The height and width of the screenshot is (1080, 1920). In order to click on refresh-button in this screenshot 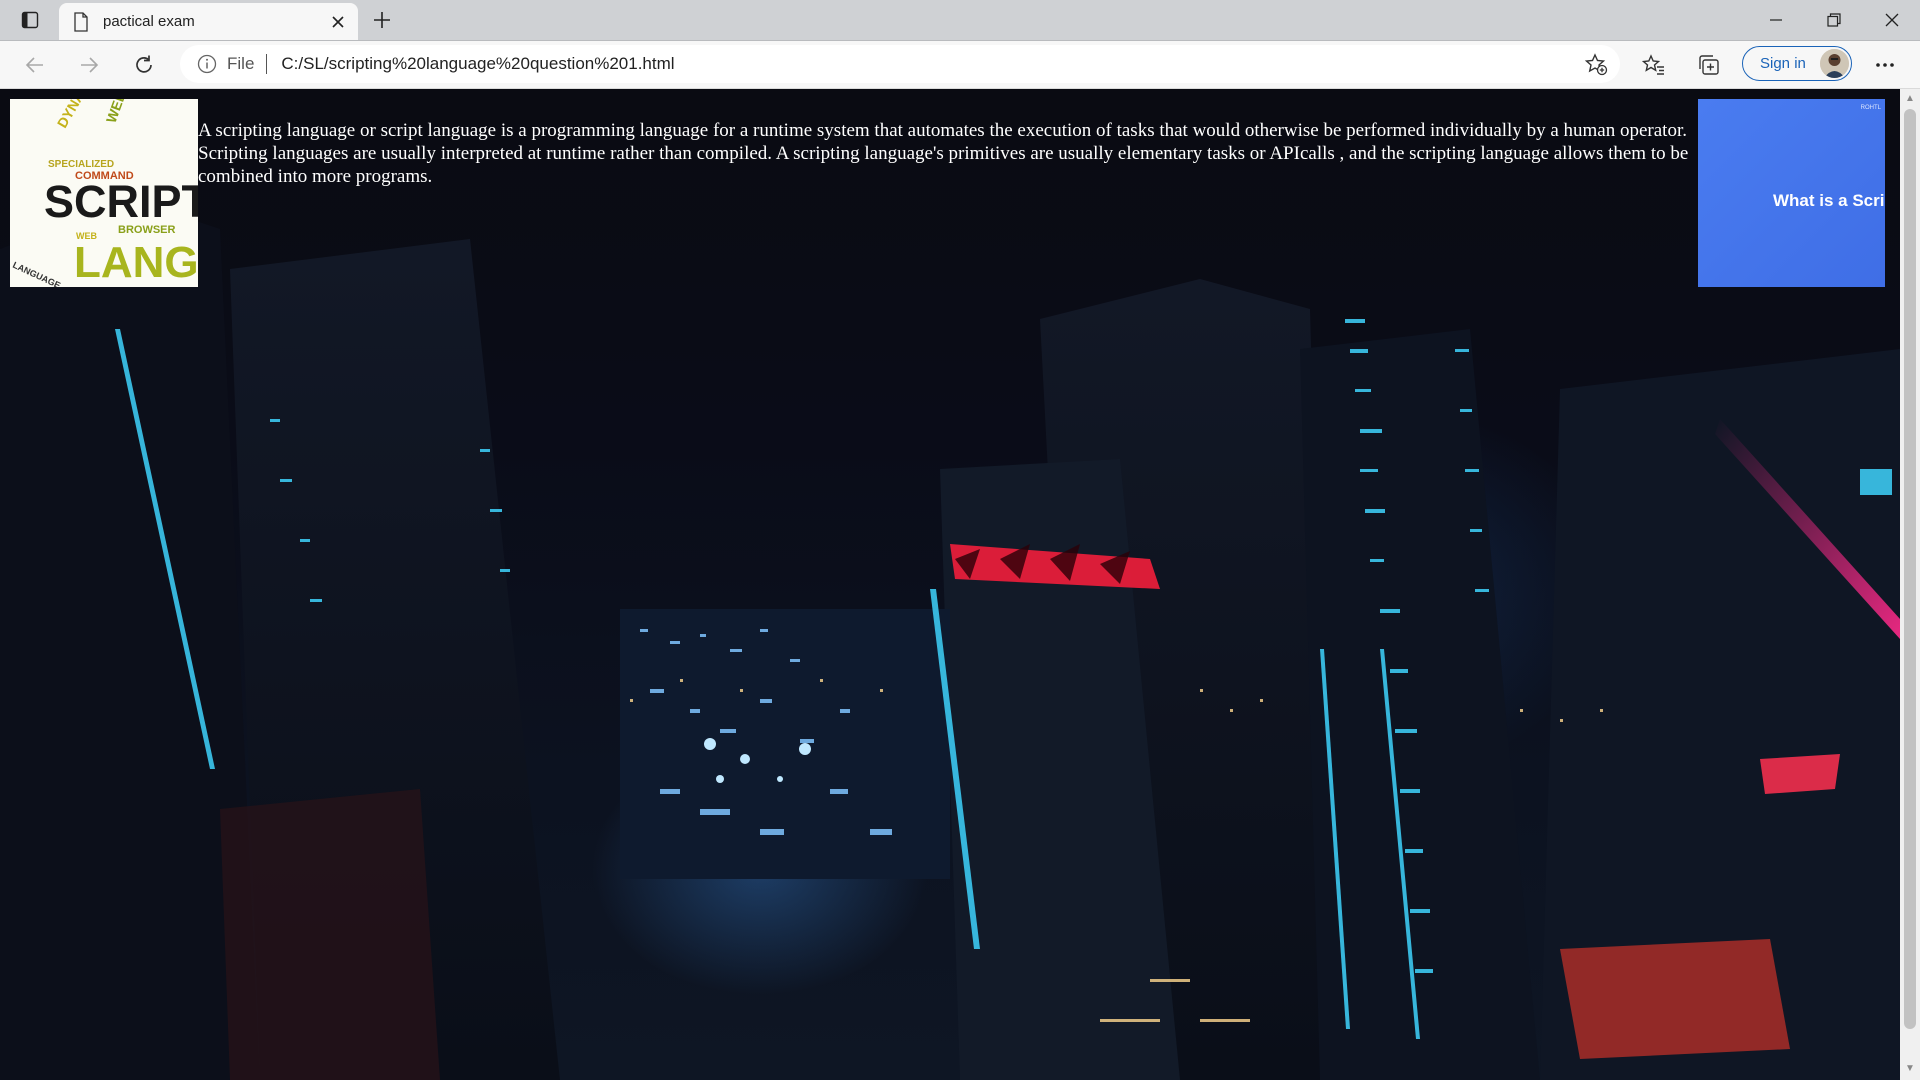, I will do `click(144, 65)`.